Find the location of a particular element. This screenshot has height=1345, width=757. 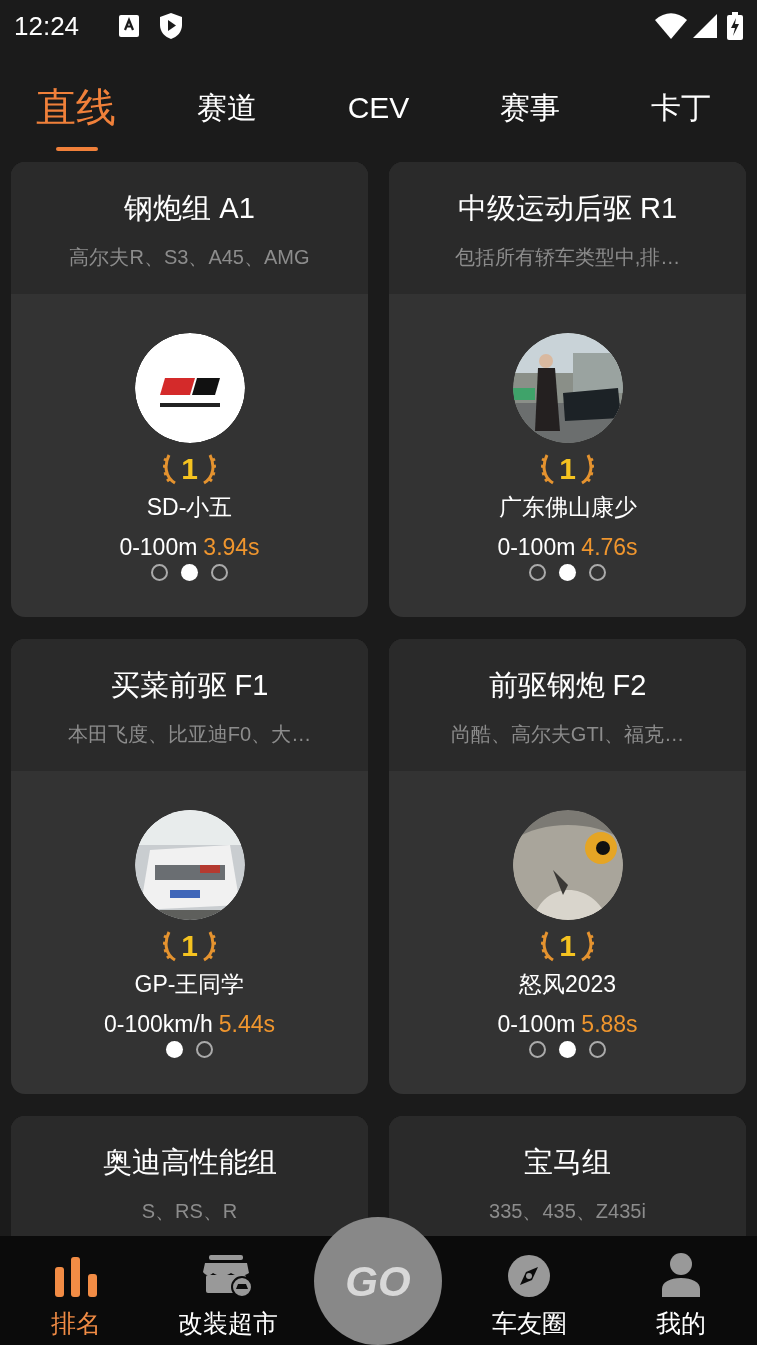

text-app-icon is located at coordinates (129, 26).